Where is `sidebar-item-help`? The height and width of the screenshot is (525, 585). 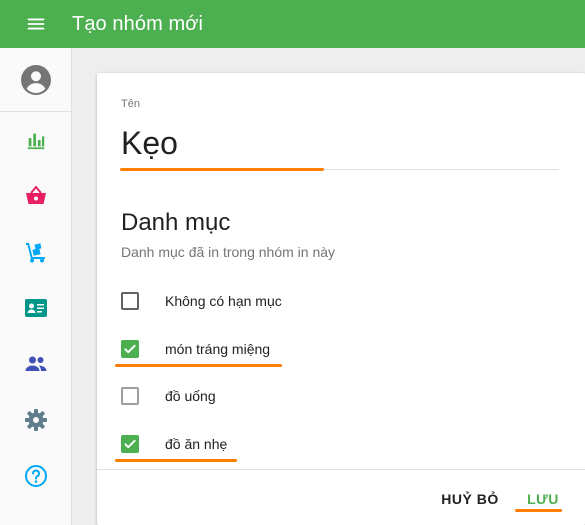 sidebar-item-help is located at coordinates (35, 476).